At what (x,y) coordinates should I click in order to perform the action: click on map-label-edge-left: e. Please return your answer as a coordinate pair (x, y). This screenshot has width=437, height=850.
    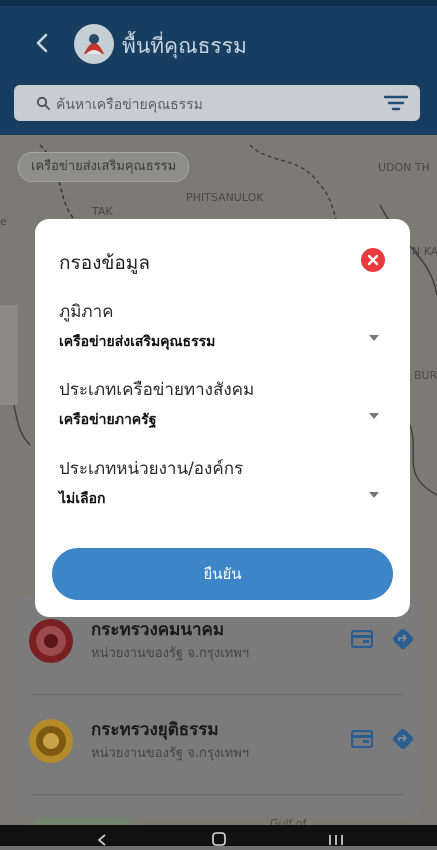
    Looking at the image, I should click on (3, 221).